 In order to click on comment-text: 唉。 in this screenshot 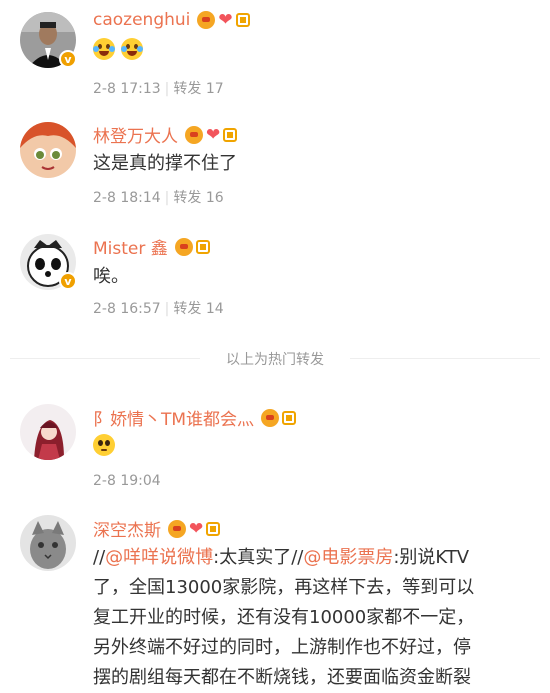, I will do `click(111, 276)`.